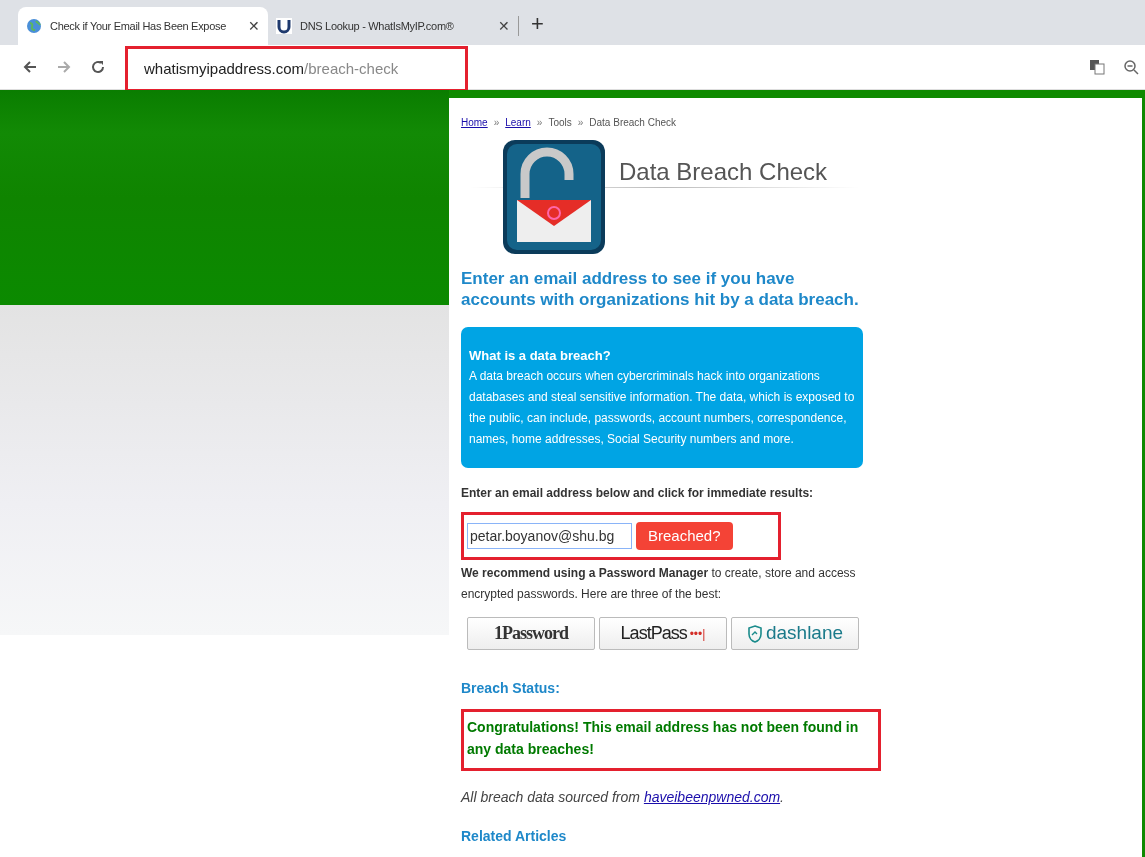  What do you see at coordinates (795, 633) in the screenshot?
I see `password-manager-button: dashlane` at bounding box center [795, 633].